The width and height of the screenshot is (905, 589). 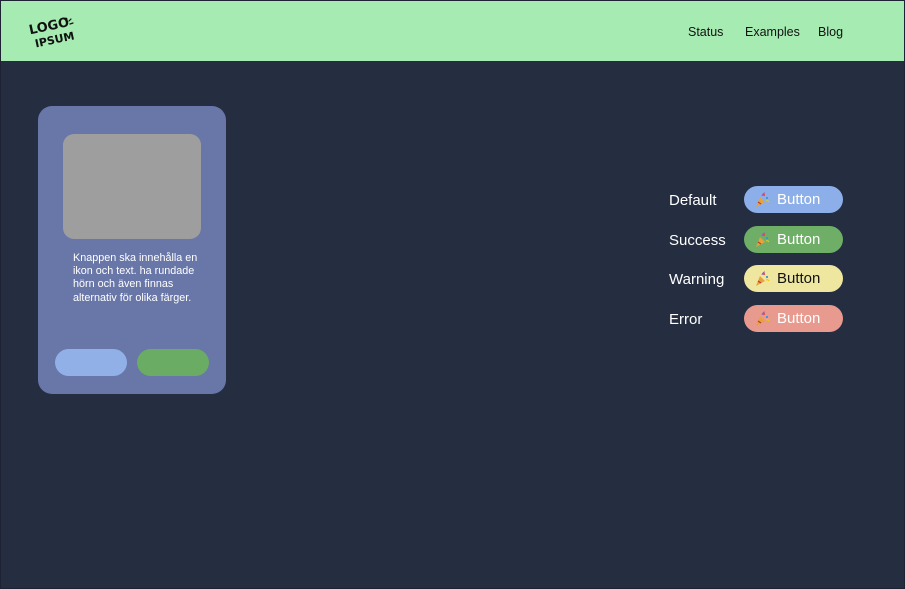 What do you see at coordinates (830, 32) in the screenshot?
I see `nav-blog: Blog` at bounding box center [830, 32].